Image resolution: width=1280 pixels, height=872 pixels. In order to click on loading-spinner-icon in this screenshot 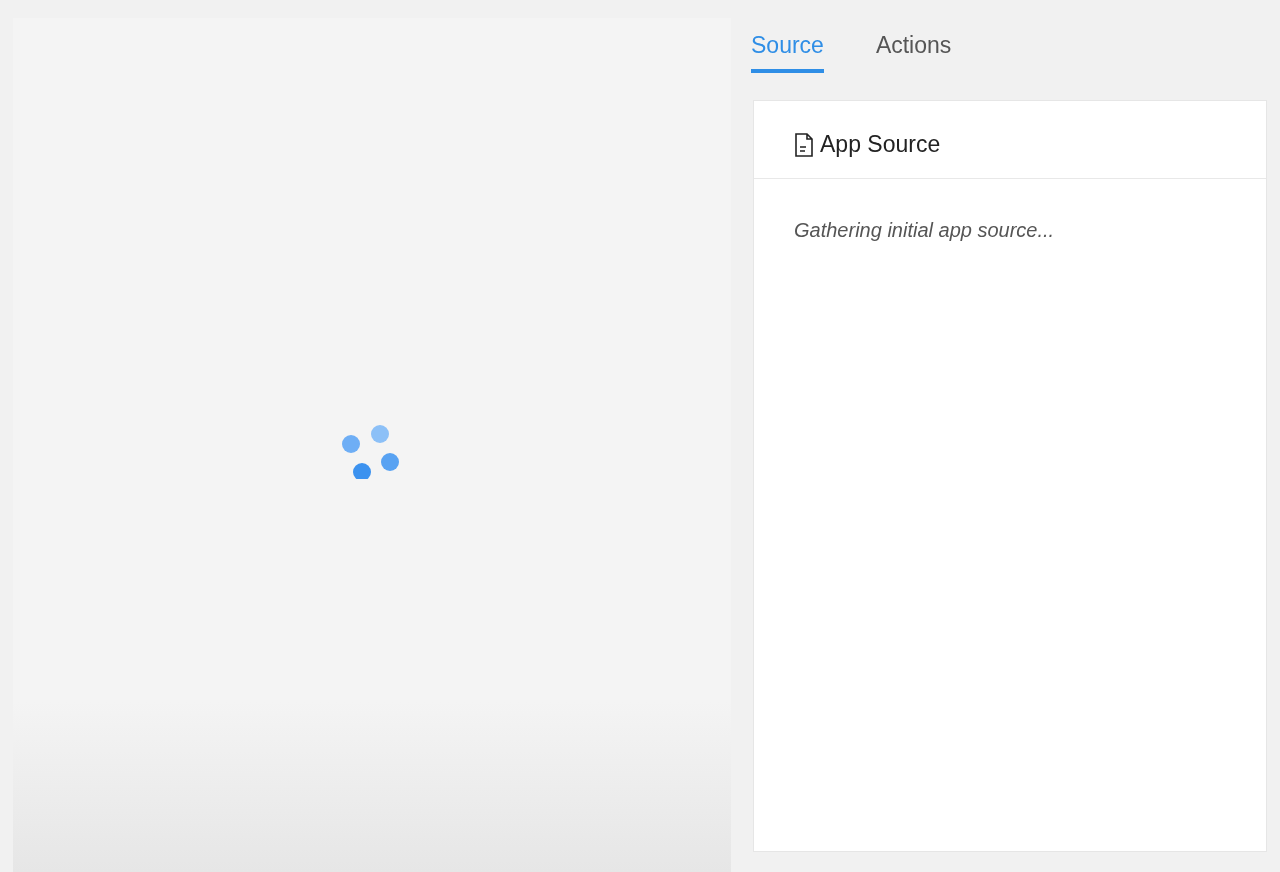, I will do `click(372, 452)`.